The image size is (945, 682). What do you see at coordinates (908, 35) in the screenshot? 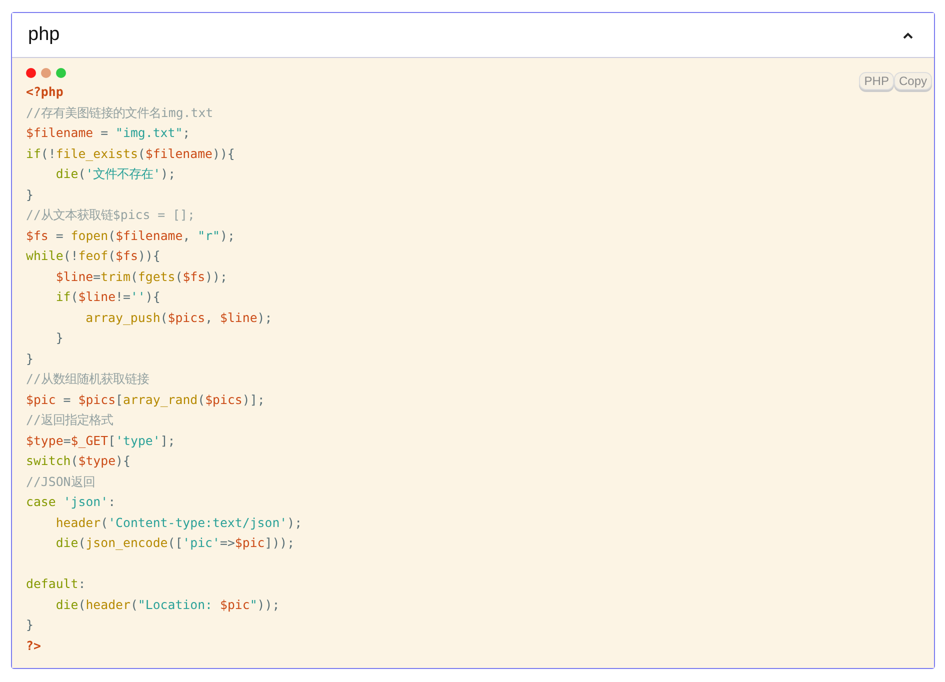
I see `chevron-up-icon` at bounding box center [908, 35].